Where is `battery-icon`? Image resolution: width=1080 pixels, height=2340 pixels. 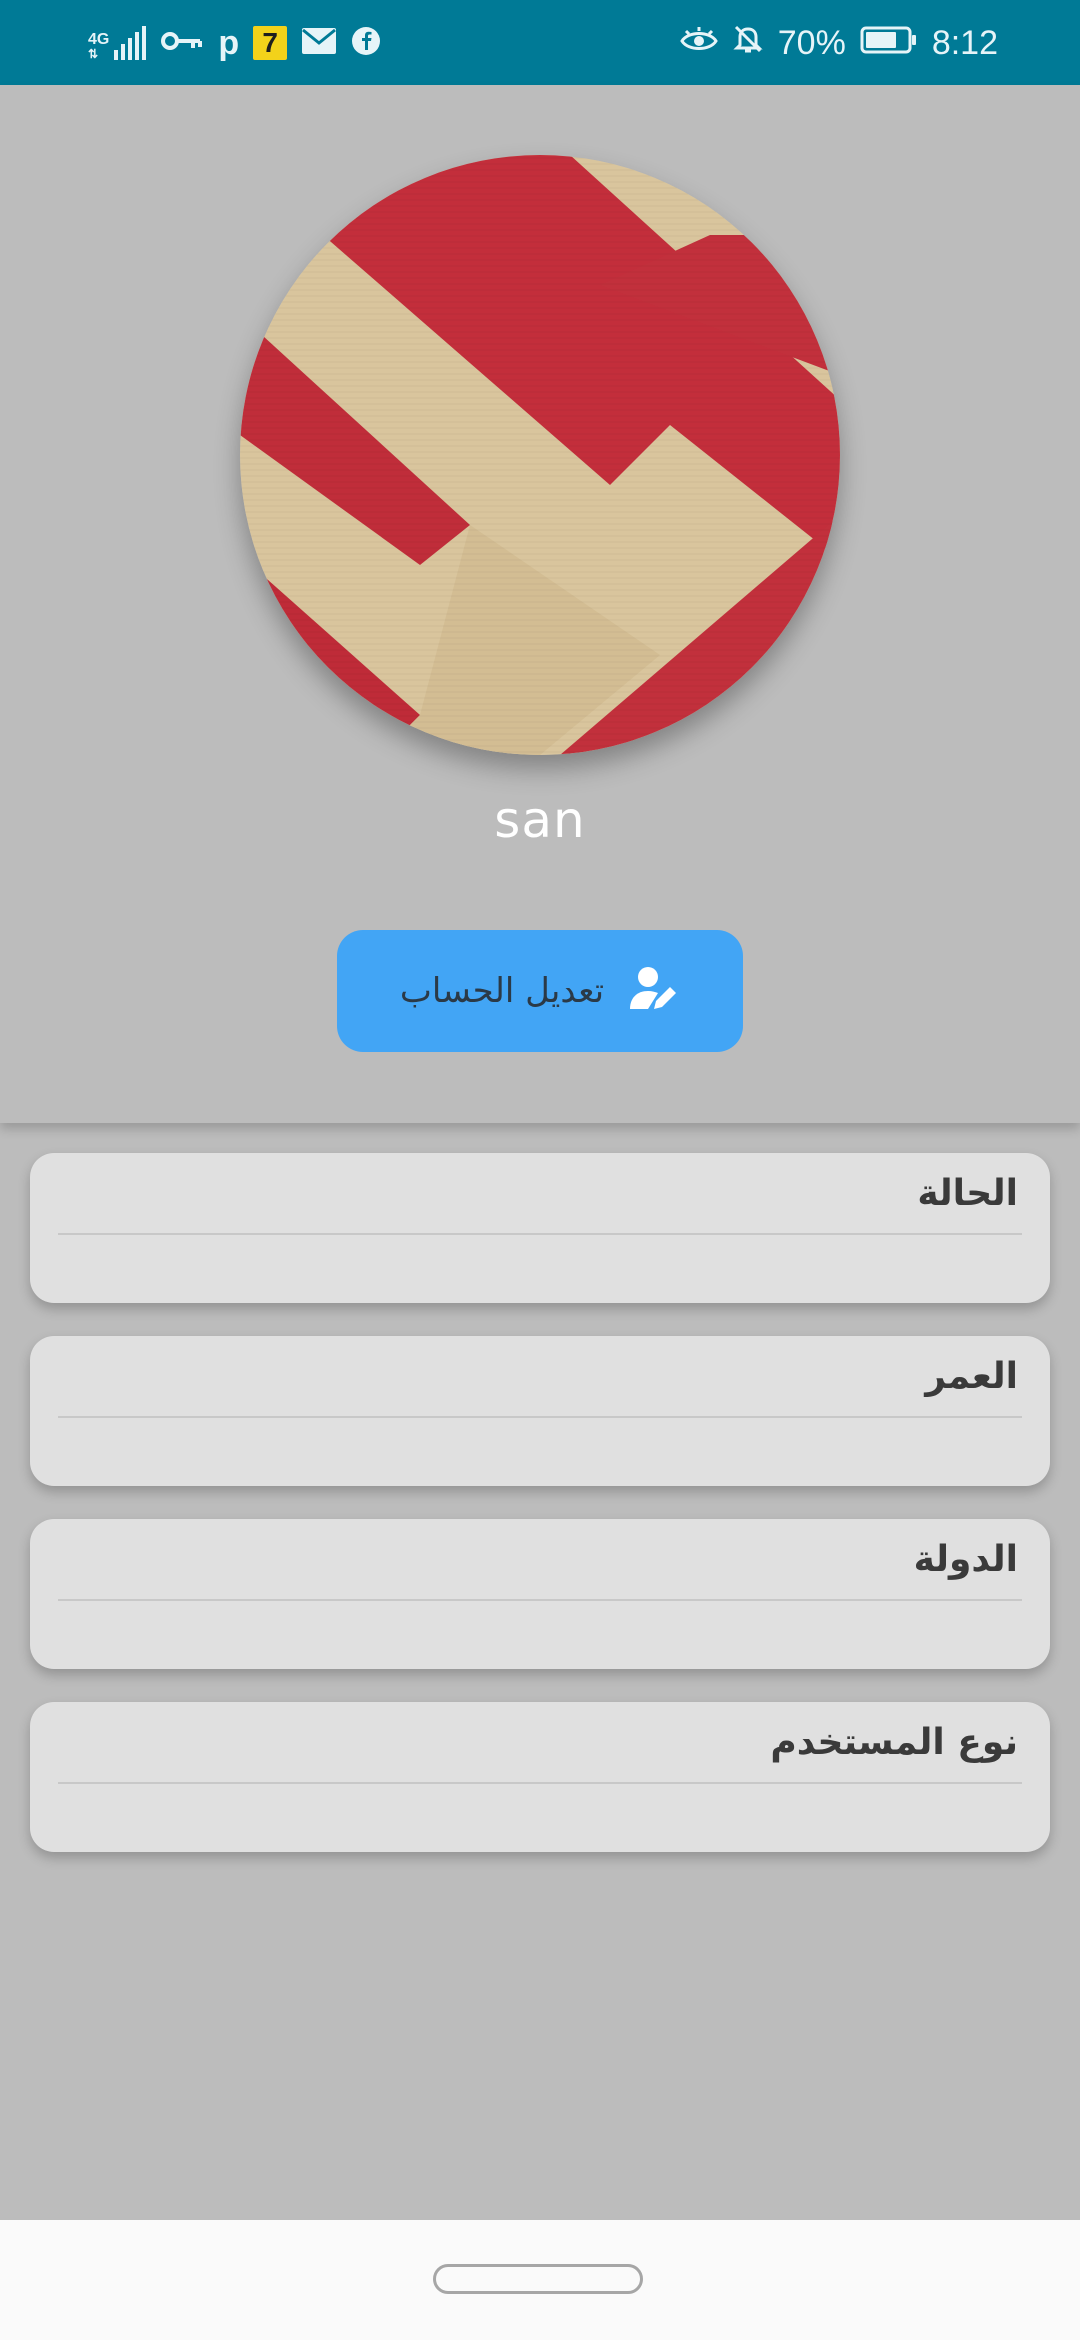 battery-icon is located at coordinates (889, 43).